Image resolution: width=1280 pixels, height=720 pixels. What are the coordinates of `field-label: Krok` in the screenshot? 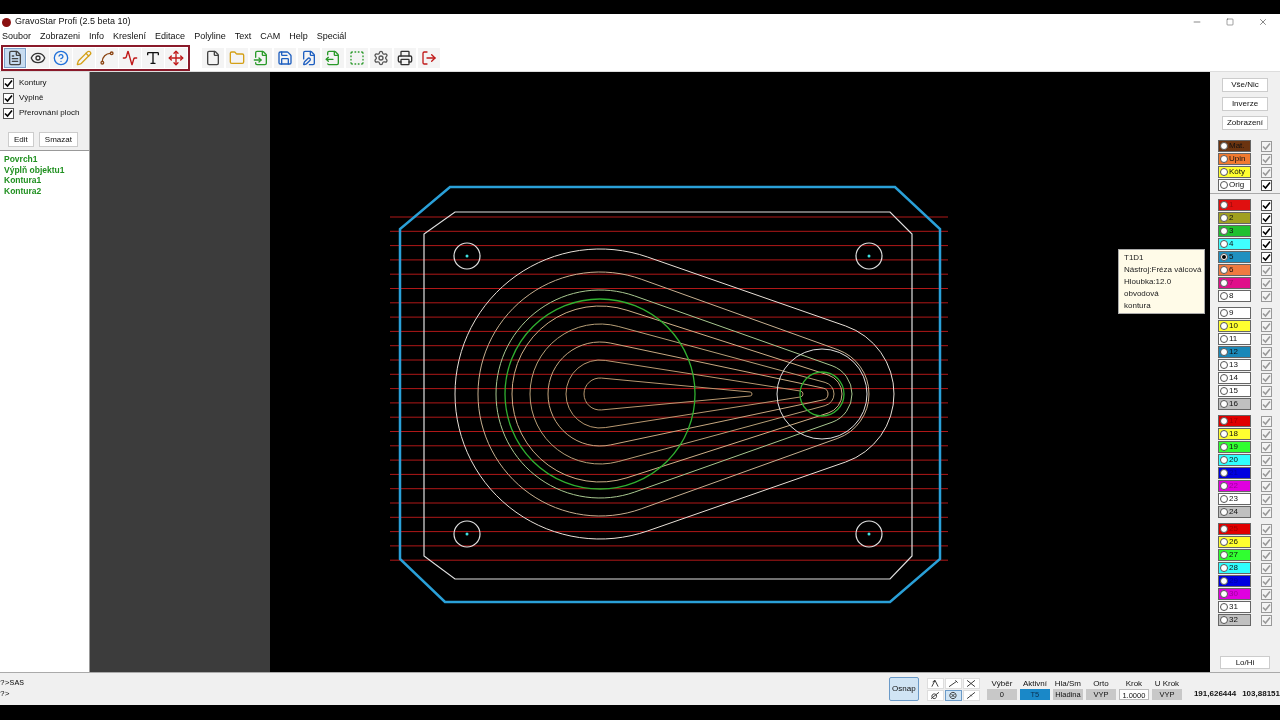 It's located at (1134, 683).